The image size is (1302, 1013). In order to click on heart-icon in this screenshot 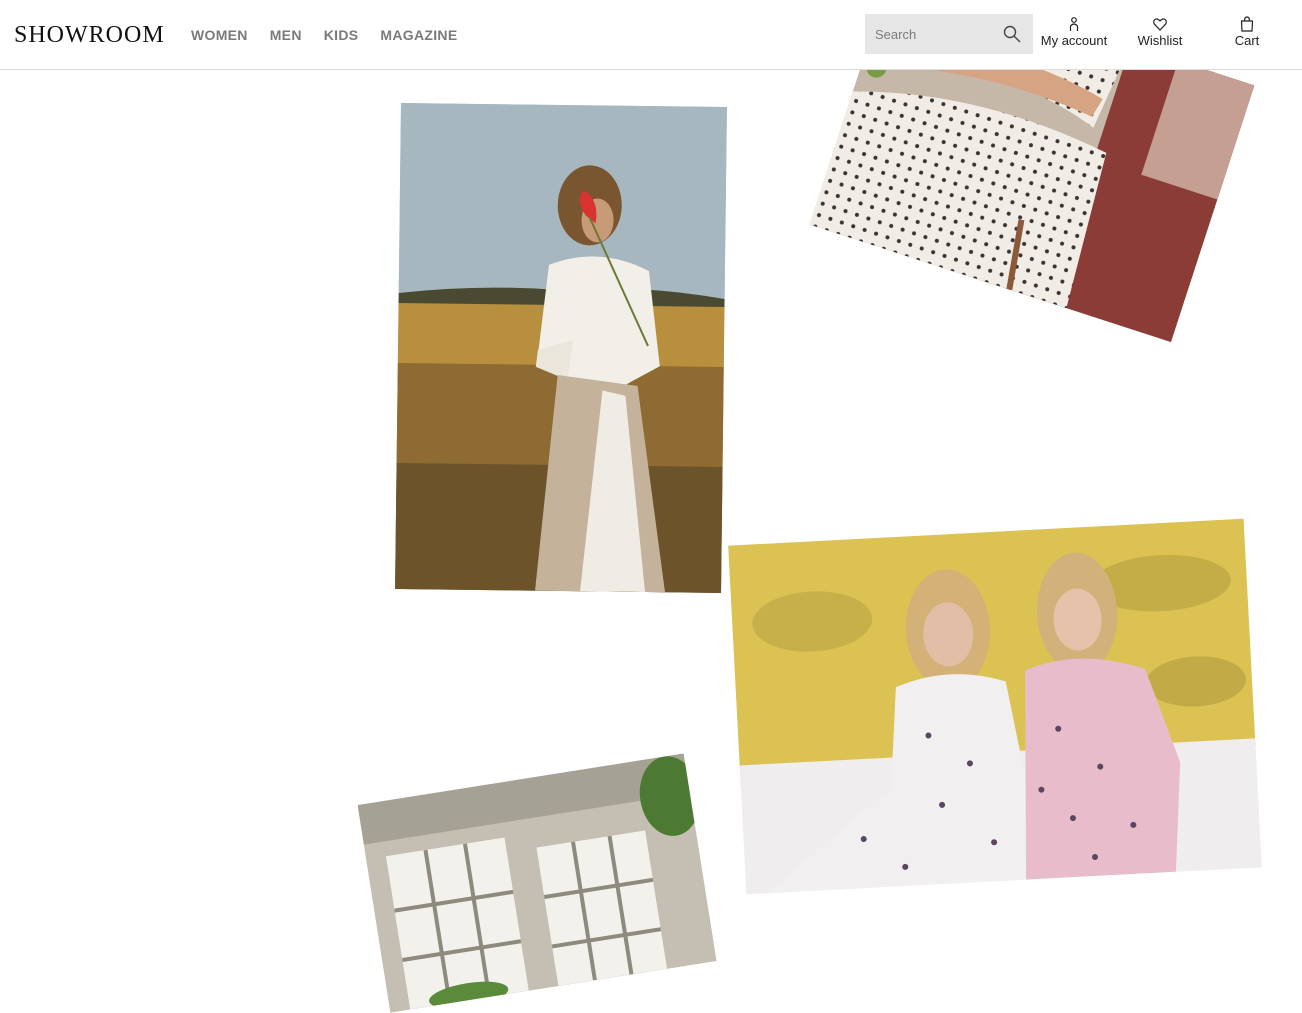, I will do `click(1160, 24)`.